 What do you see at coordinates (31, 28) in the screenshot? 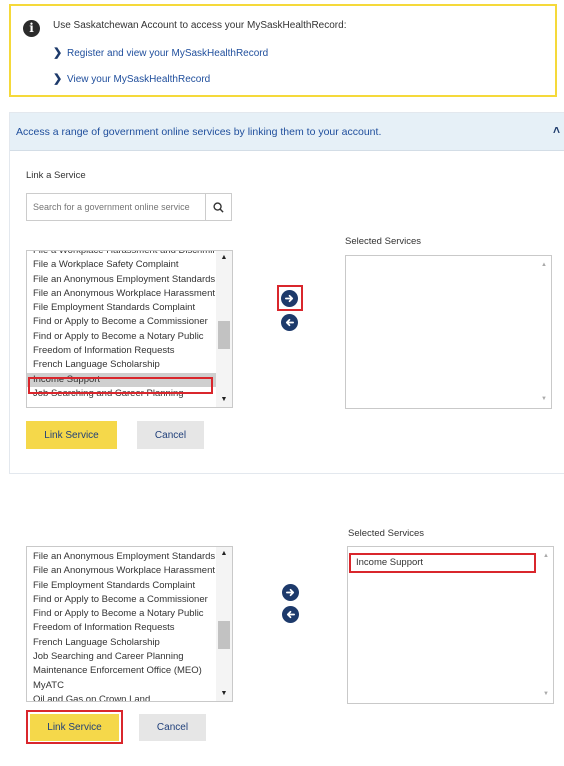
I see `info-icon: i` at bounding box center [31, 28].